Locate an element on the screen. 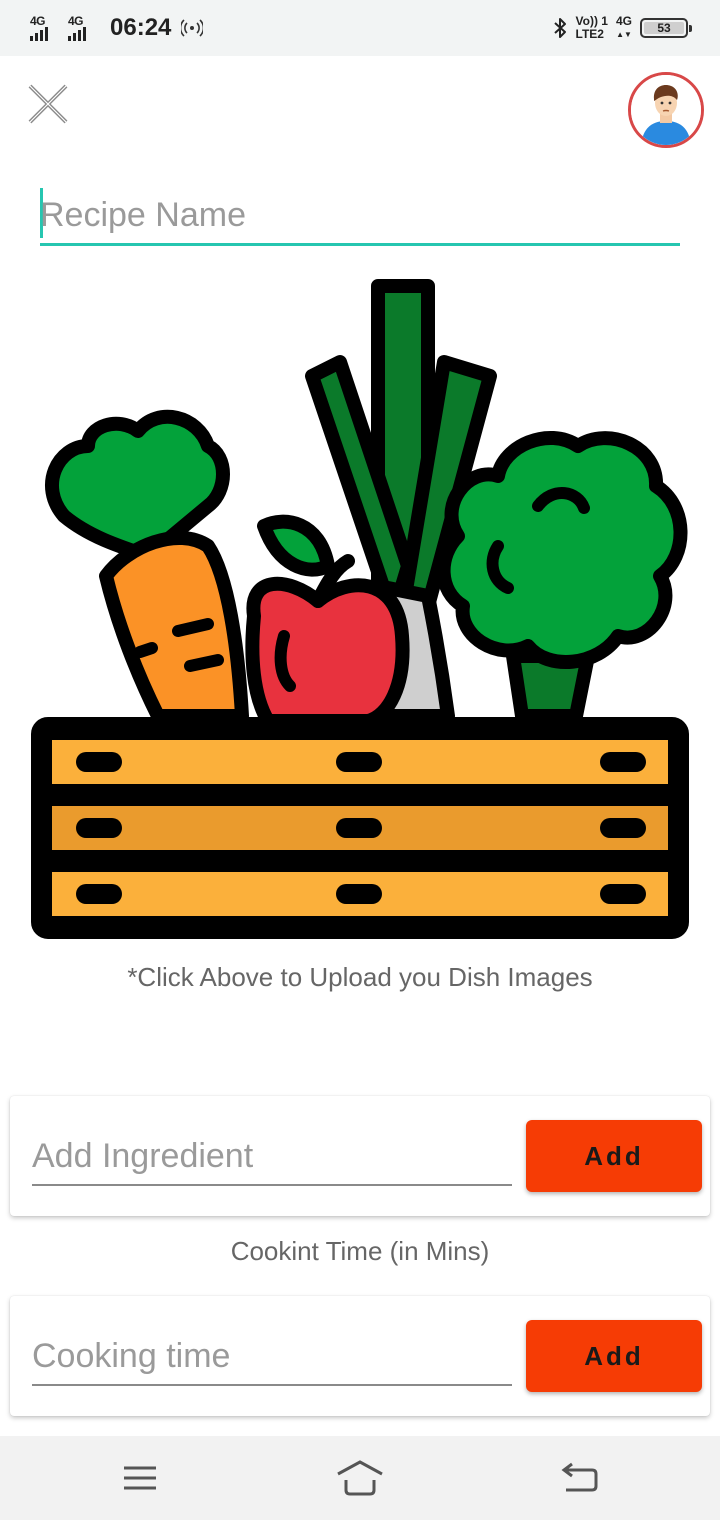  add-ingredient-button: Add is located at coordinates (614, 1156).